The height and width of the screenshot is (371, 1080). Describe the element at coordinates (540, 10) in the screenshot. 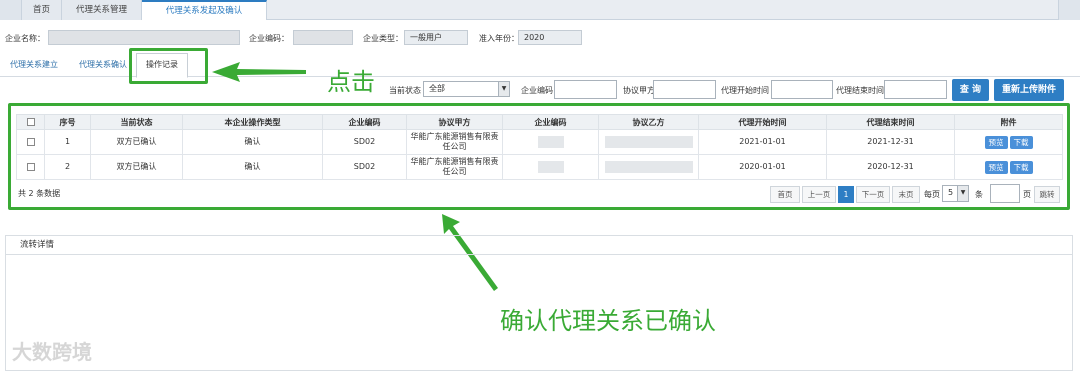

I see `top-tab-bar: 首页 代理关系管理 代理关系发起及确认` at that location.